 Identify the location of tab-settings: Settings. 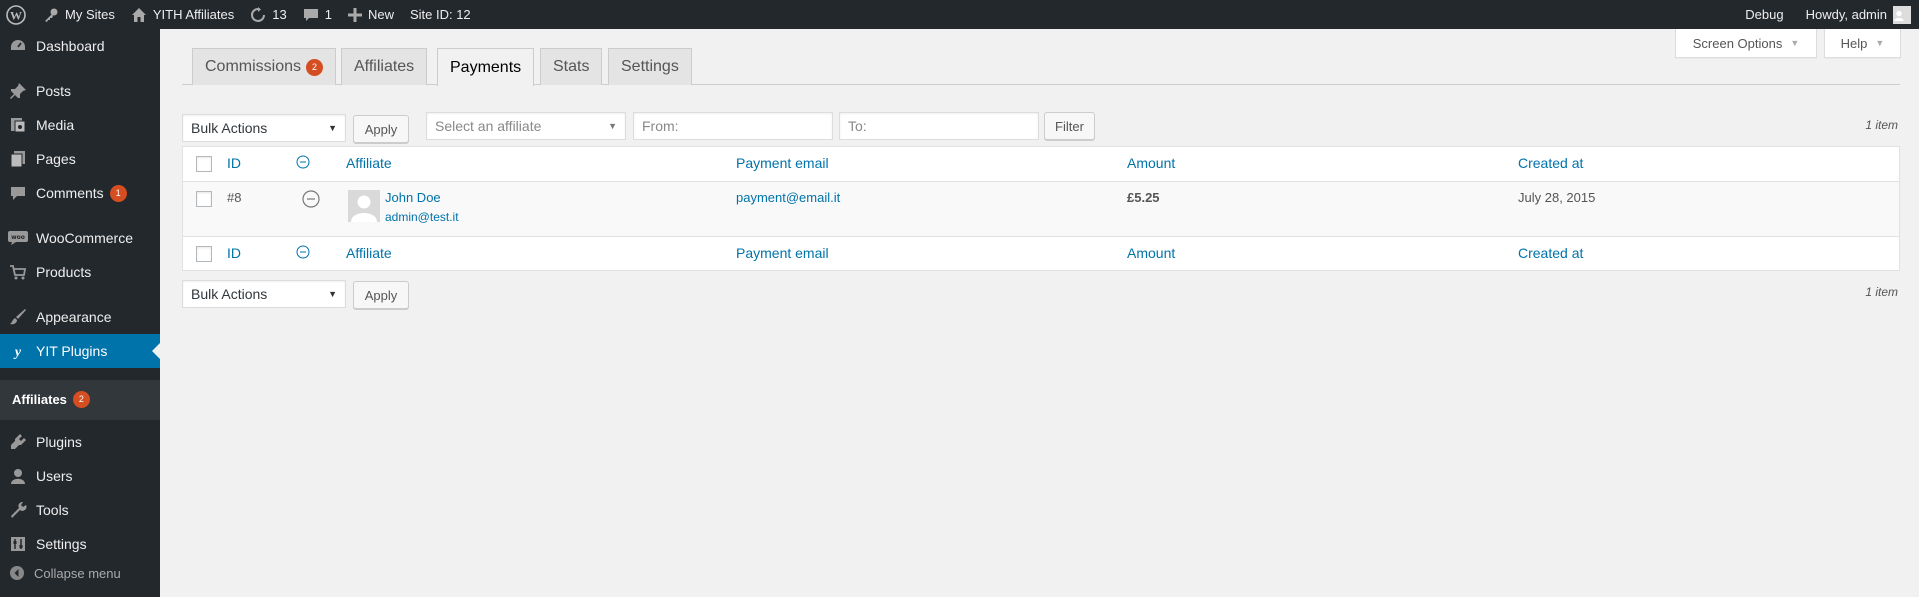
(650, 66).